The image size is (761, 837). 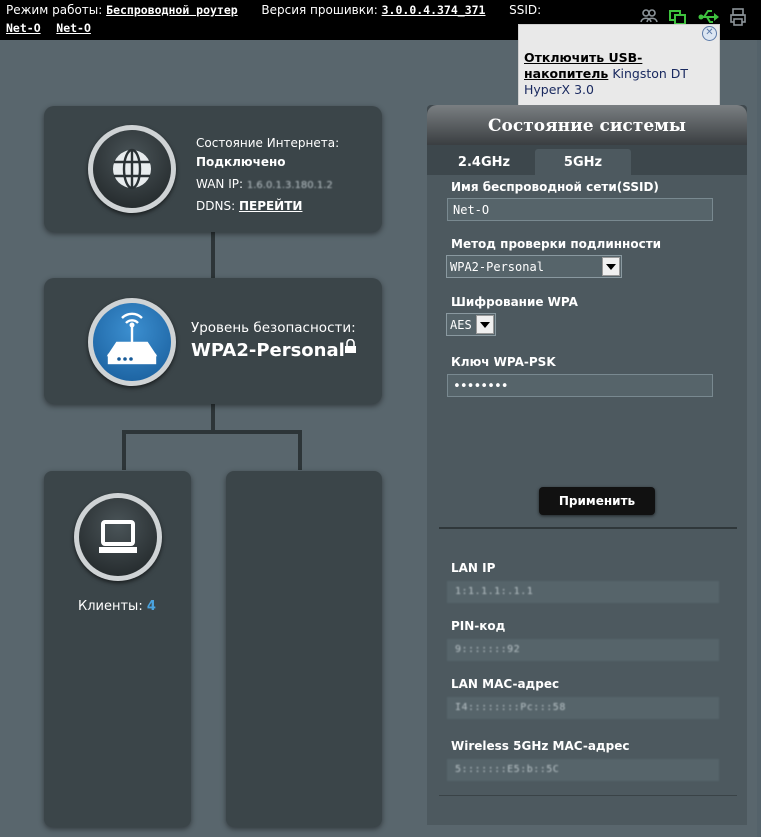 What do you see at coordinates (319, 10) in the screenshot?
I see `firmware-label: Версия прошивки:` at bounding box center [319, 10].